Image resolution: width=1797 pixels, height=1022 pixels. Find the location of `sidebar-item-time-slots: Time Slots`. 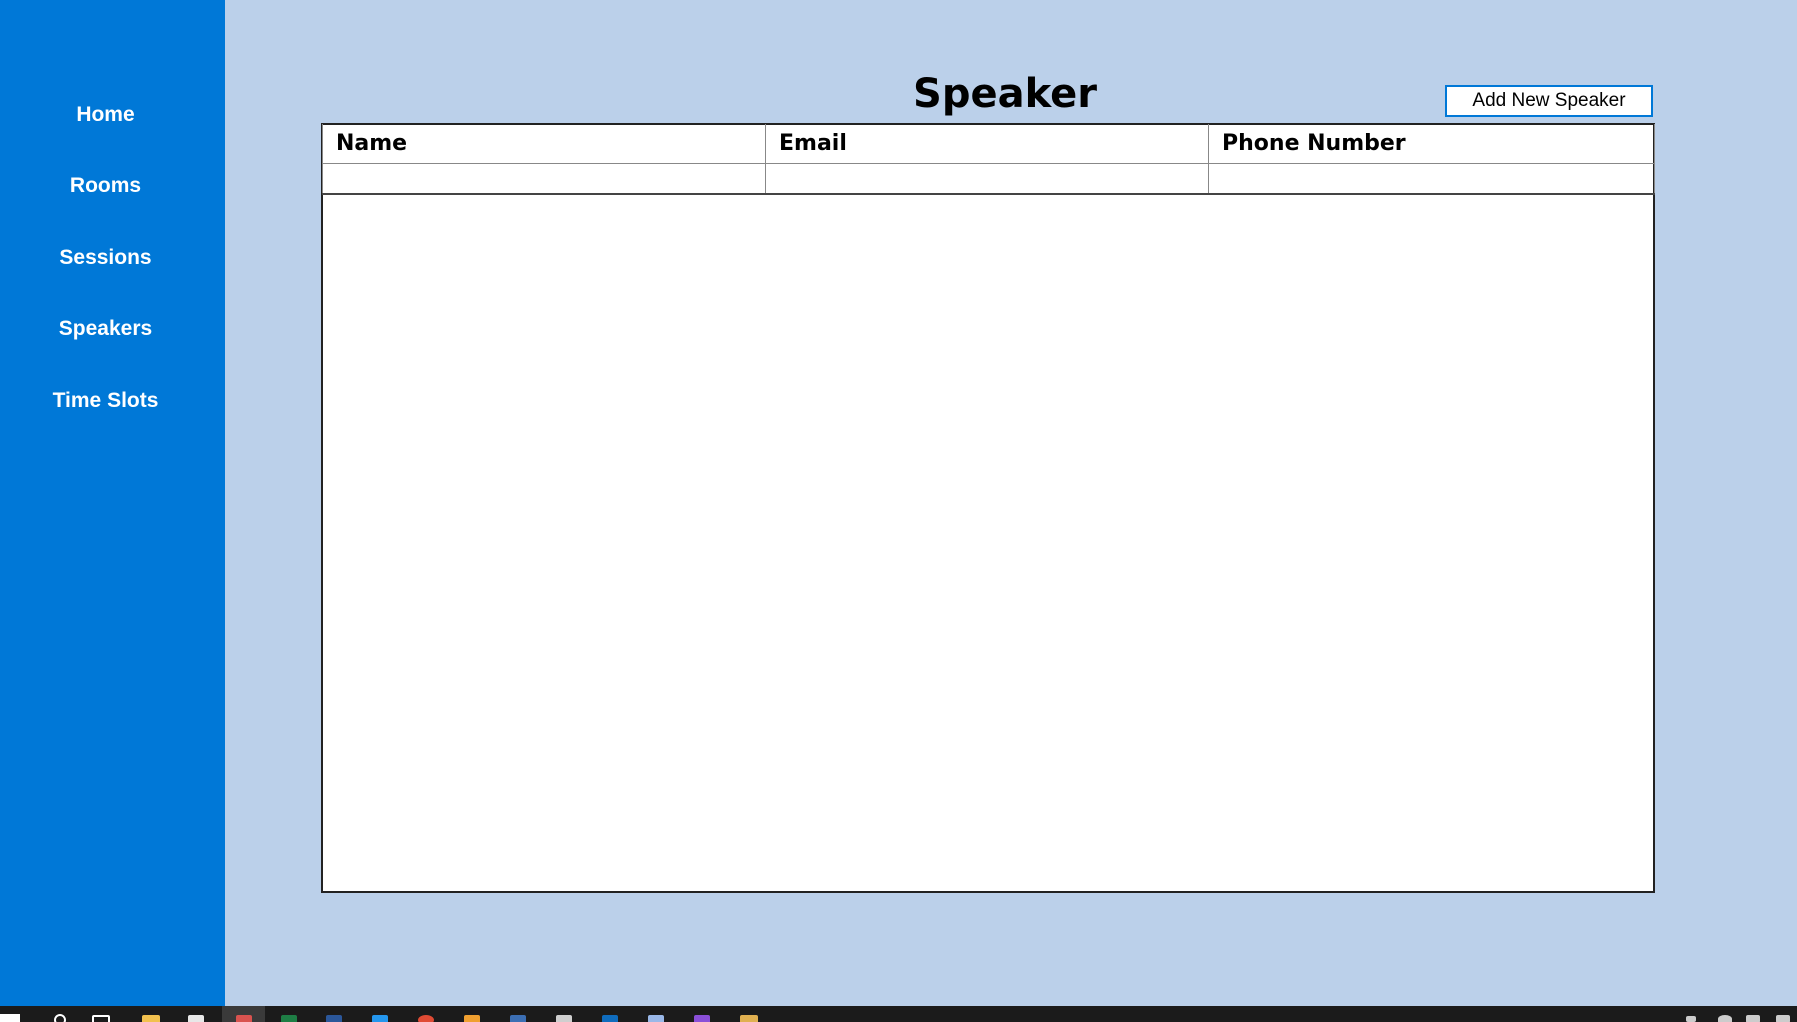

sidebar-item-time-slots: Time Slots is located at coordinates (105, 401).